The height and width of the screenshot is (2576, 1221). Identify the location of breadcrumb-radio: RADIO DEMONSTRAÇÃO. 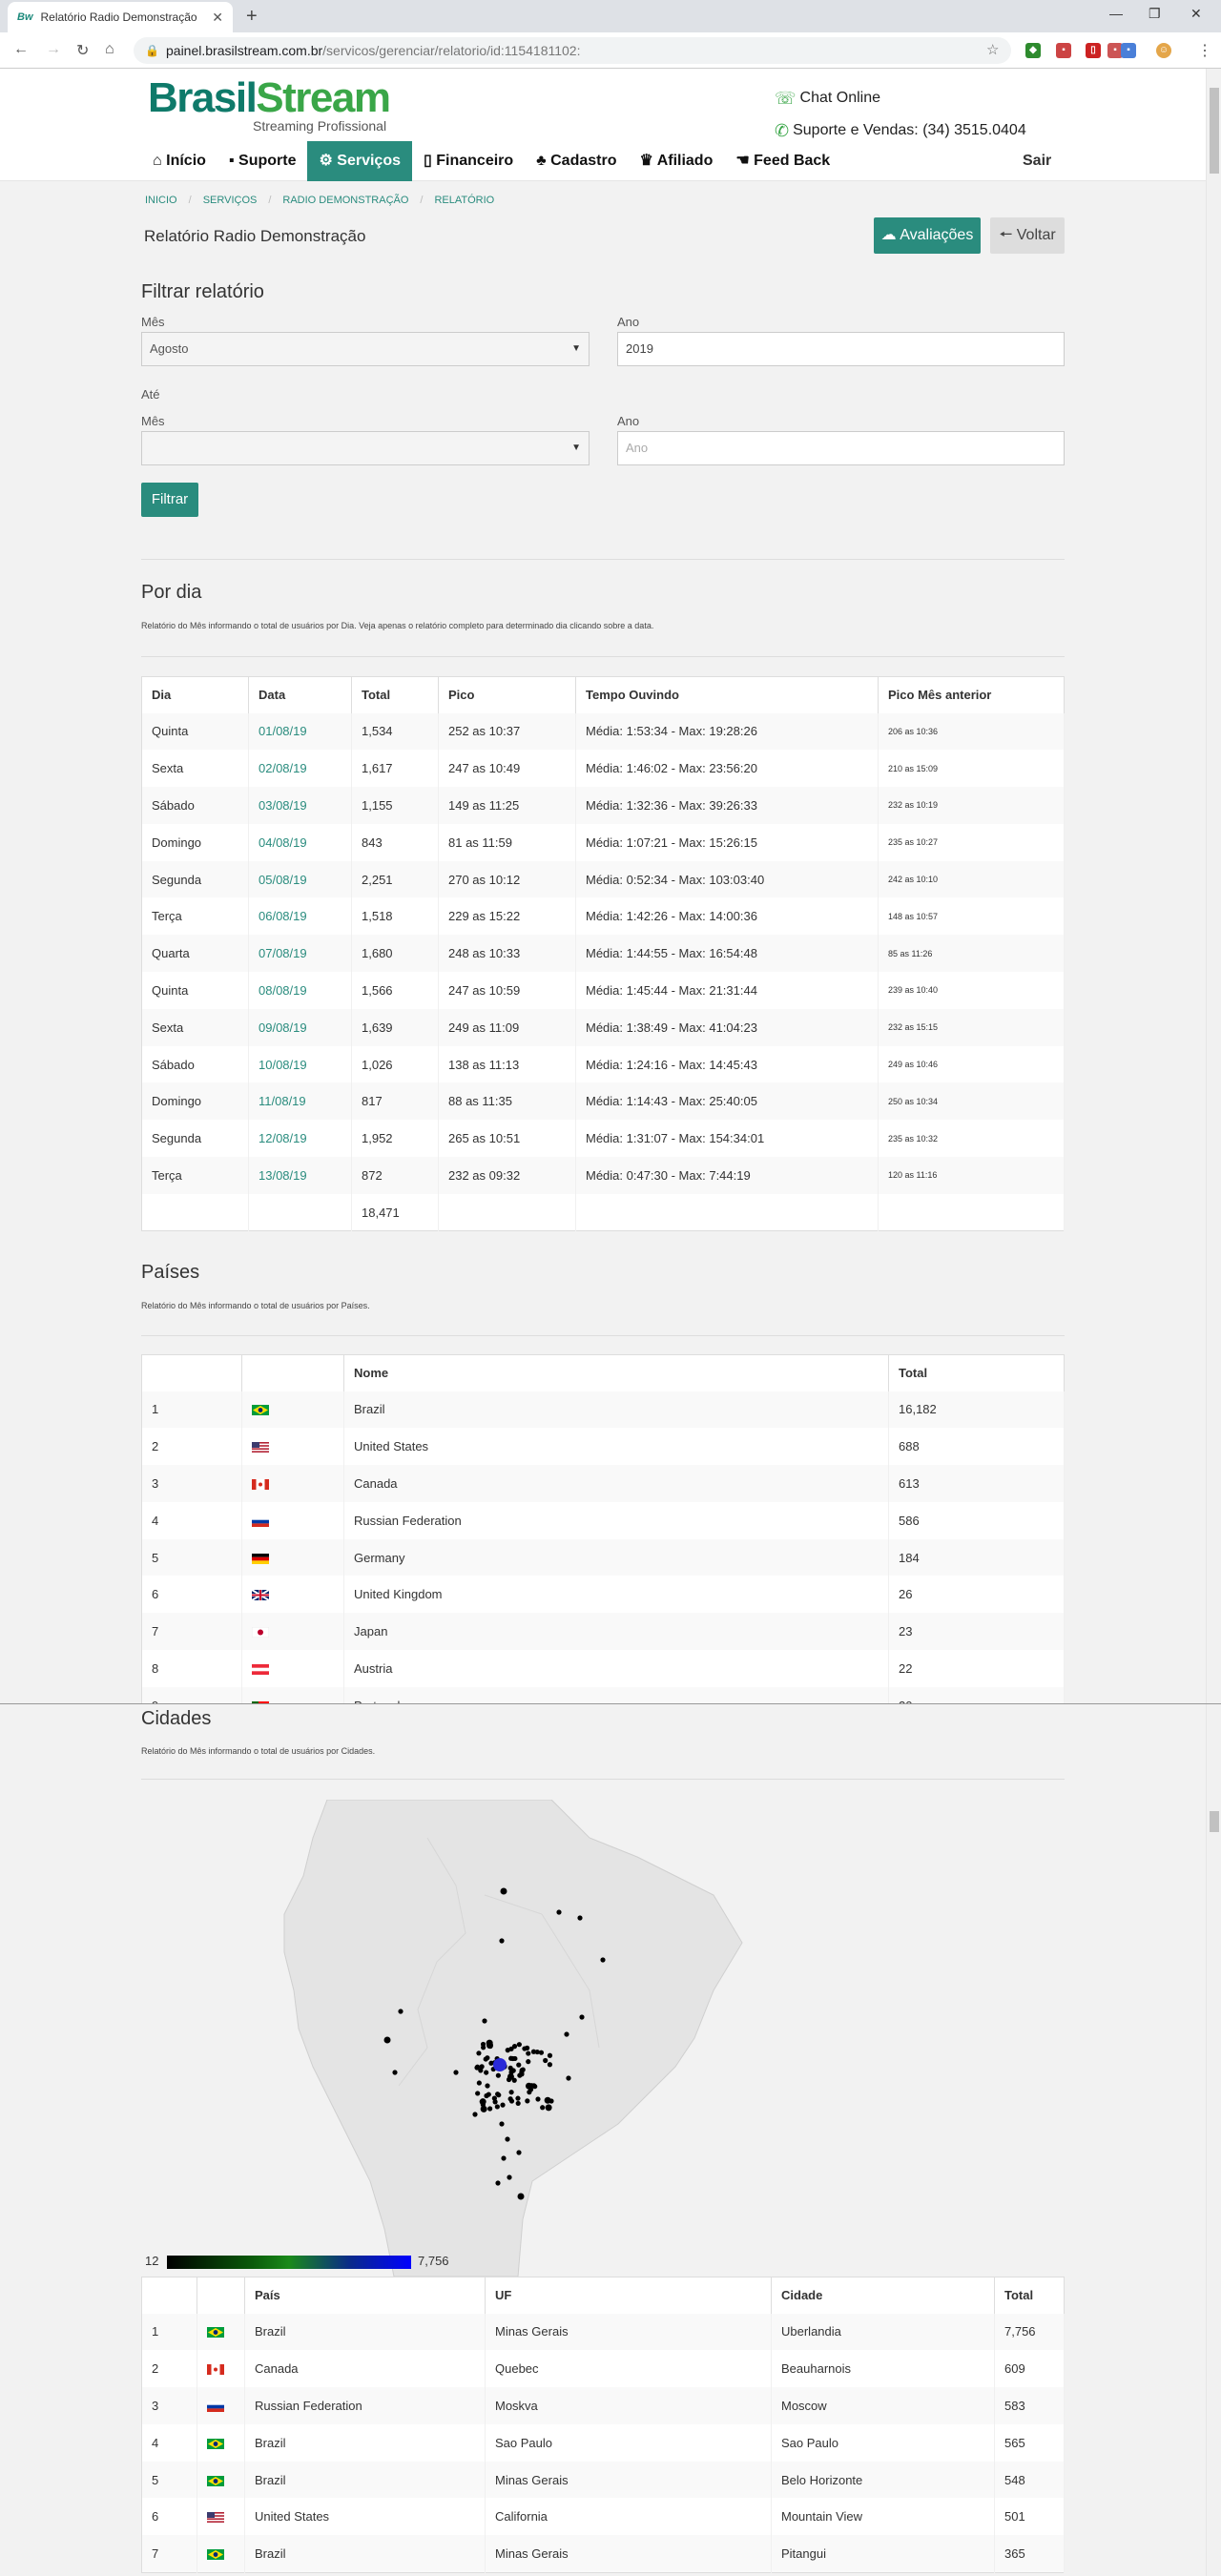
(345, 200).